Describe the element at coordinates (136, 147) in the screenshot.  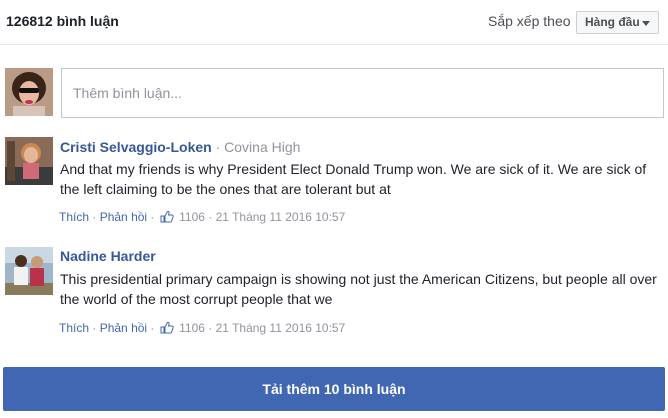
I see `author-name: Cristi Selvaggio-Loken` at that location.